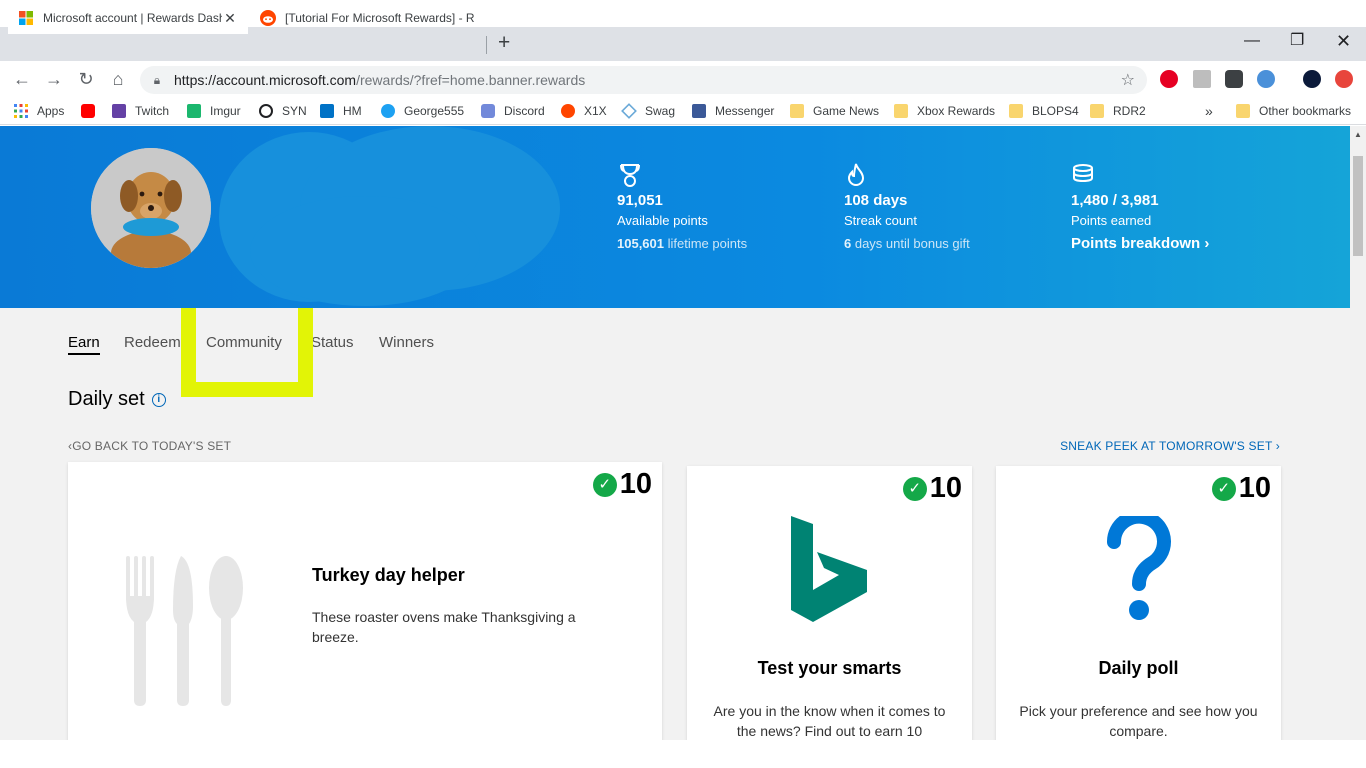 This screenshot has width=1366, height=768. What do you see at coordinates (1358, 206) in the screenshot?
I see `scrollbar-thumb` at bounding box center [1358, 206].